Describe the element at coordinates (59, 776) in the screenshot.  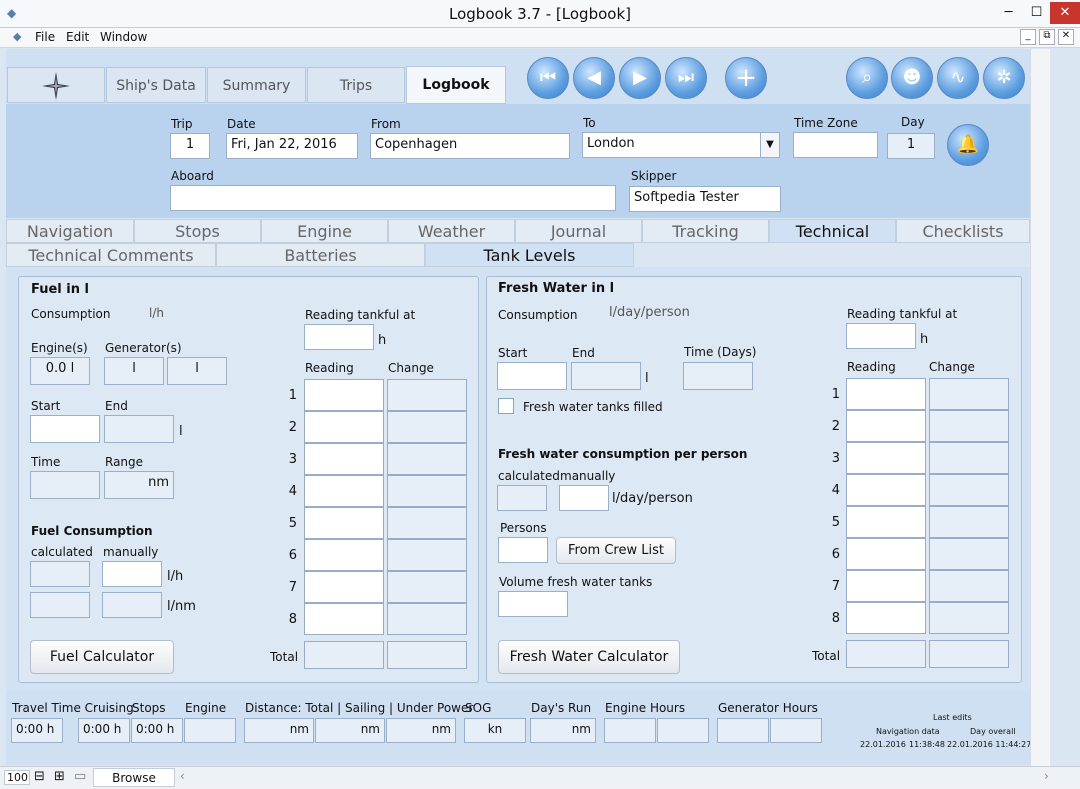
I see `zoom-in-icon: ⊞` at that location.